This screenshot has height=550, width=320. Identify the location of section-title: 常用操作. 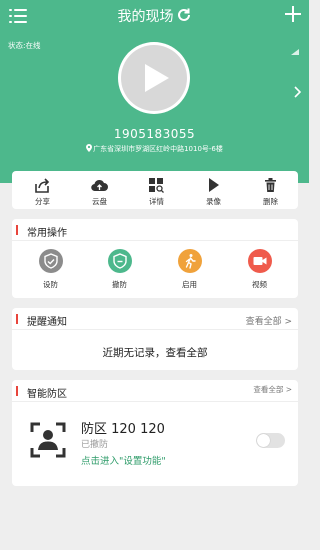
(47, 233).